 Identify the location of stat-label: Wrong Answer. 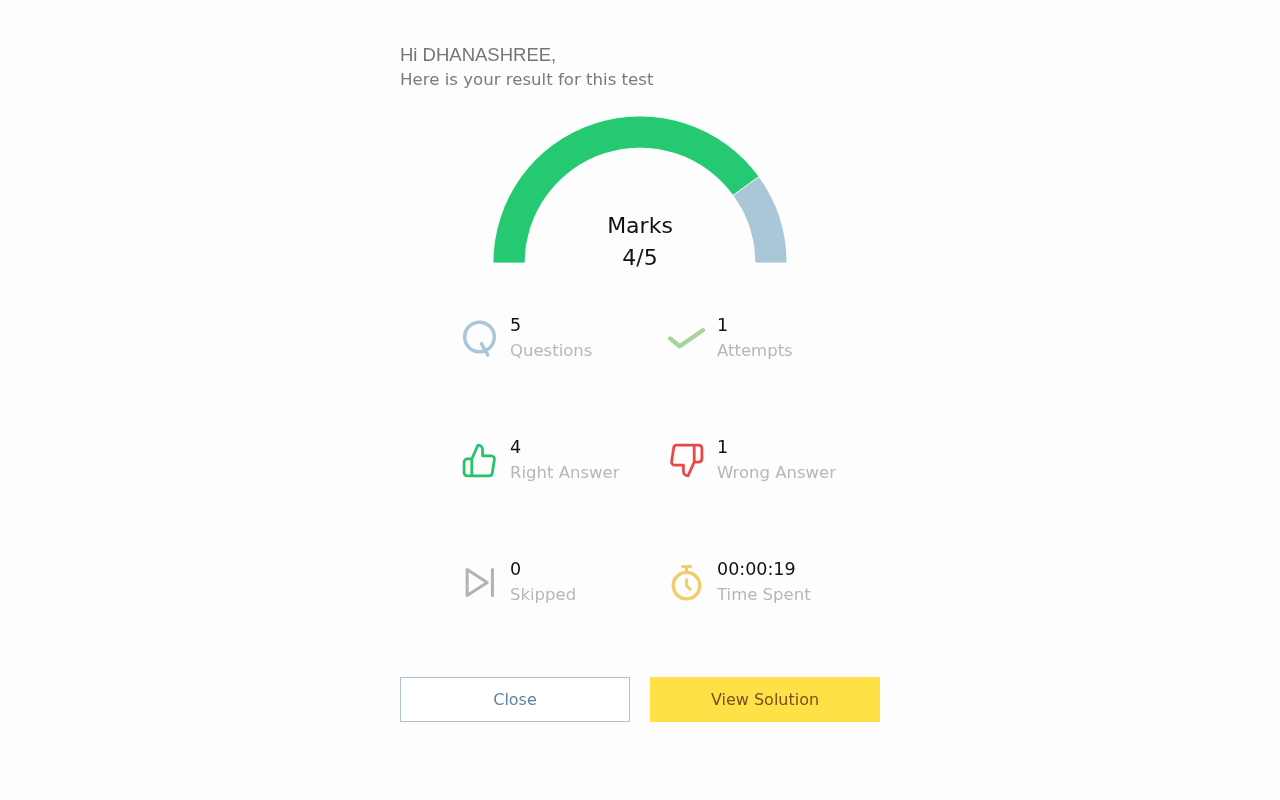
(777, 473).